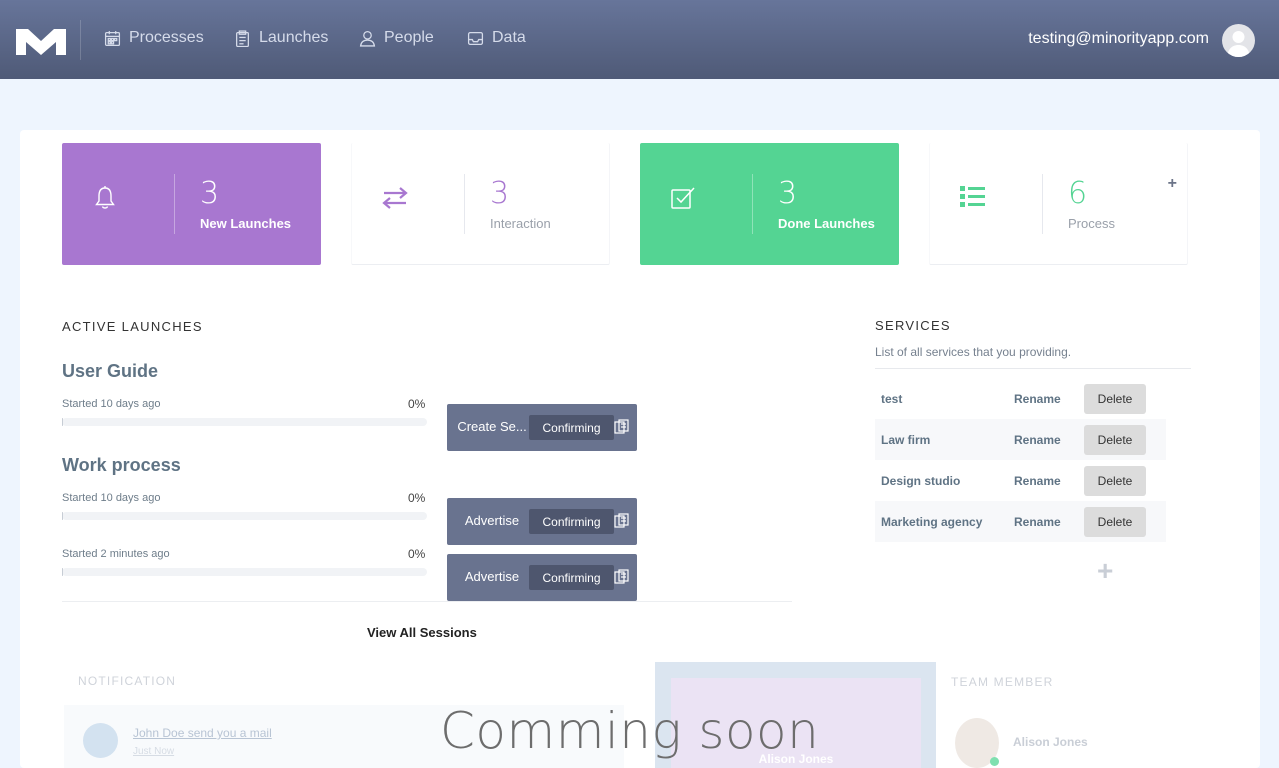  What do you see at coordinates (892, 399) in the screenshot?
I see `service-name: test` at bounding box center [892, 399].